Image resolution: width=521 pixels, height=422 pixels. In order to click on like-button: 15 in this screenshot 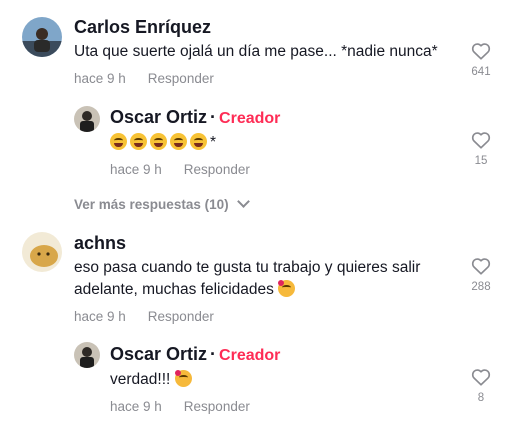, I will do `click(481, 149)`.